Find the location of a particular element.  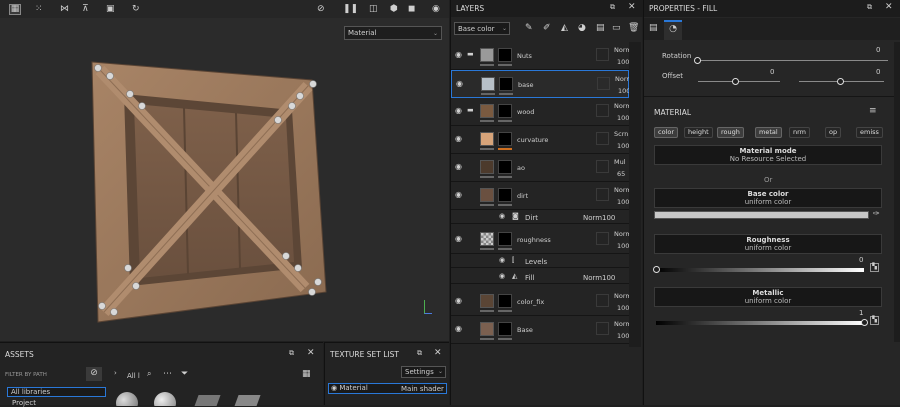

offset-y-slider is located at coordinates (840, 81).